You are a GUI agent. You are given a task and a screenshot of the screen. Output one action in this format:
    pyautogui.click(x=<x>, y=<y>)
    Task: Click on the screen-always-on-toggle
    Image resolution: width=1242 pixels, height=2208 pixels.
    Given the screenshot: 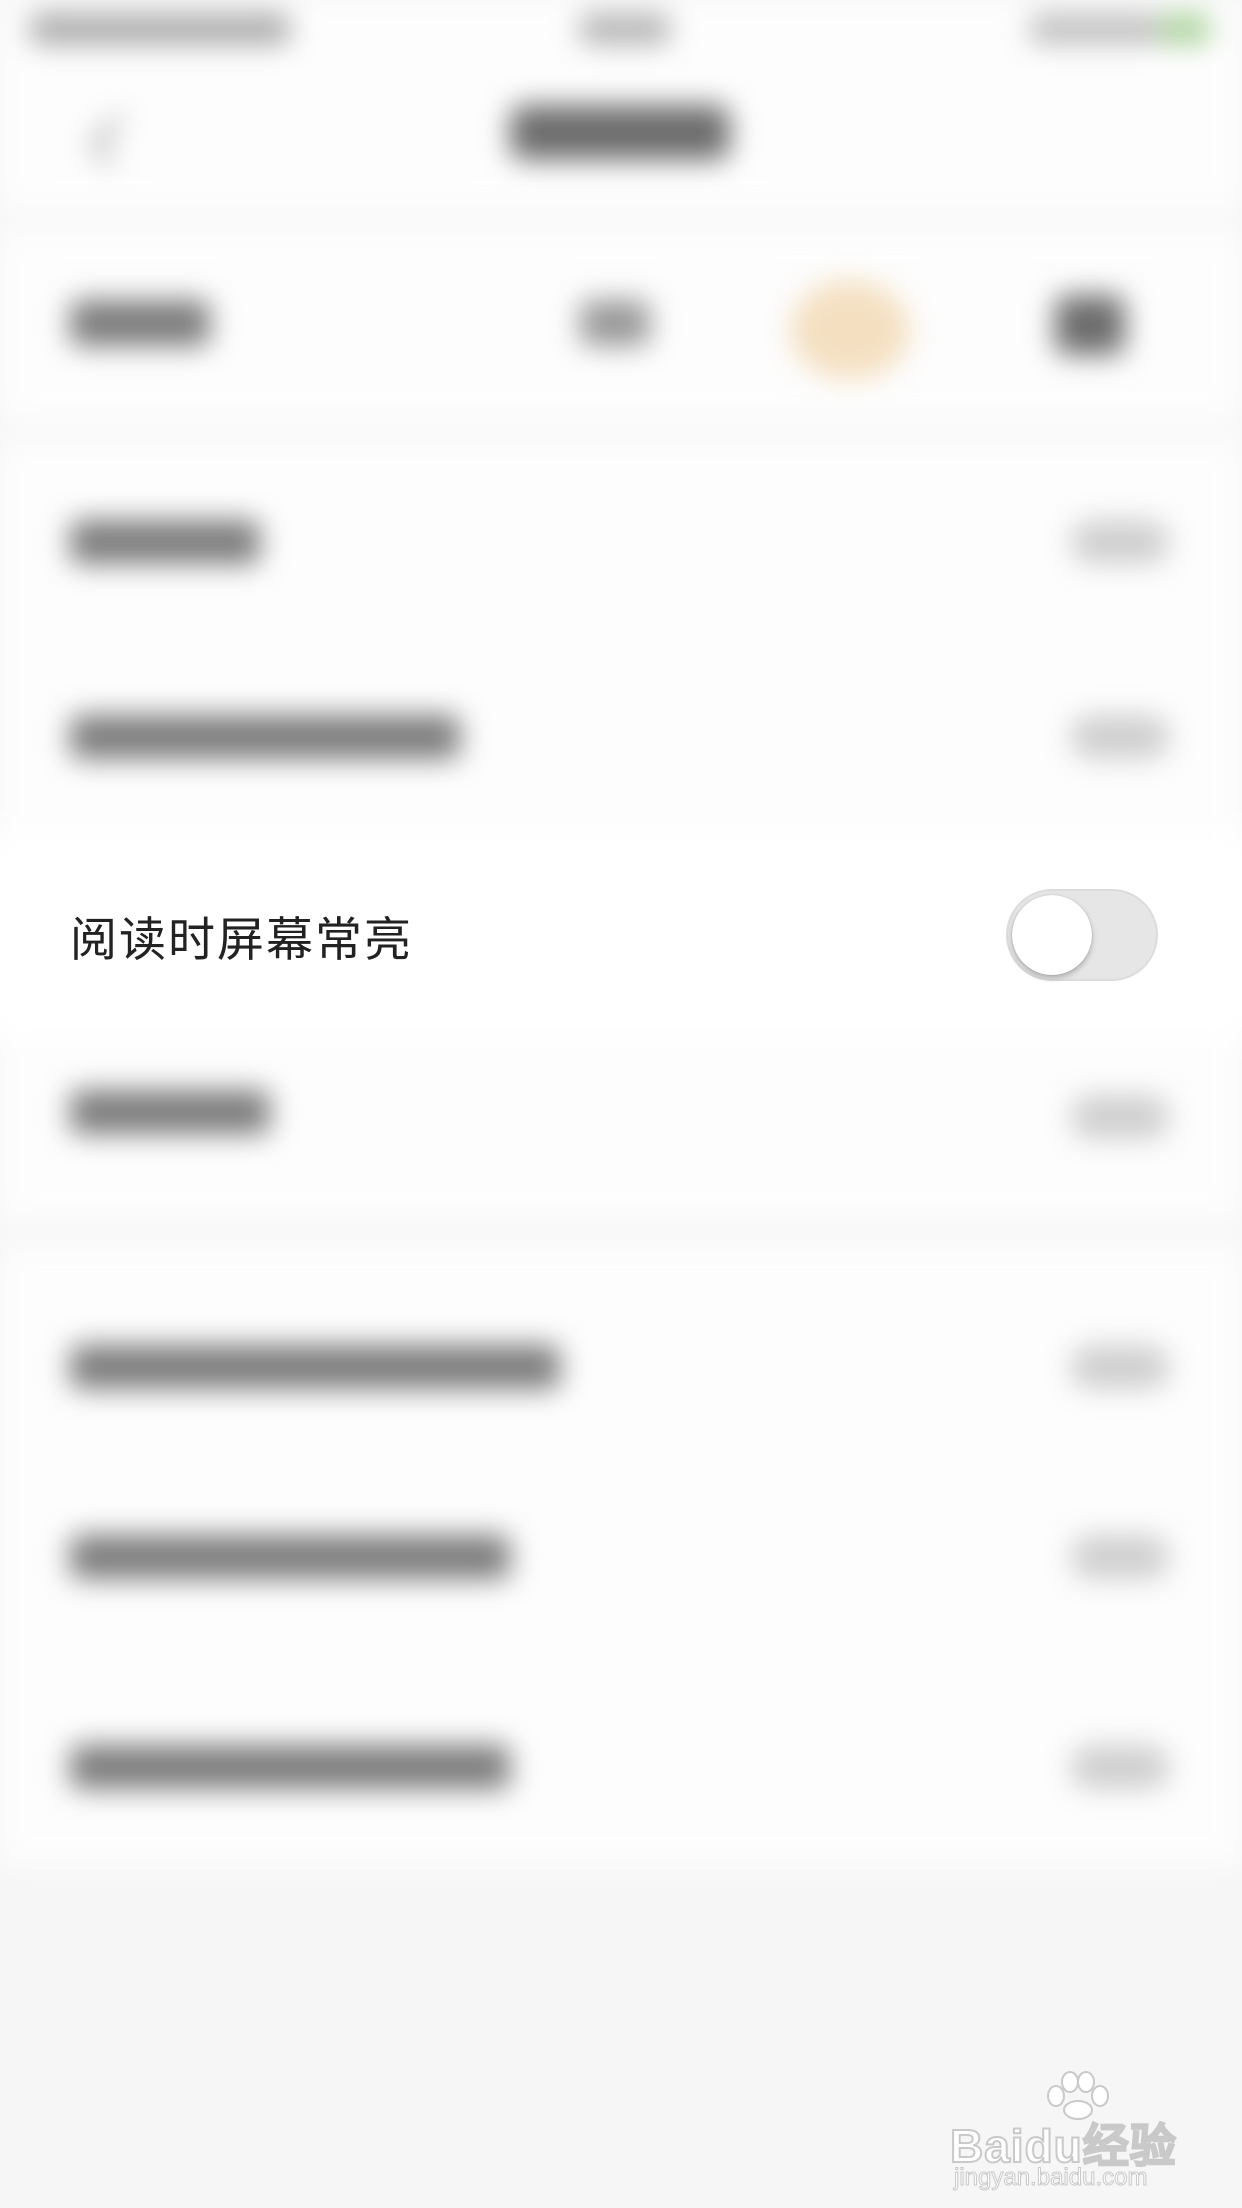 What is the action you would take?
    pyautogui.click(x=1082, y=935)
    